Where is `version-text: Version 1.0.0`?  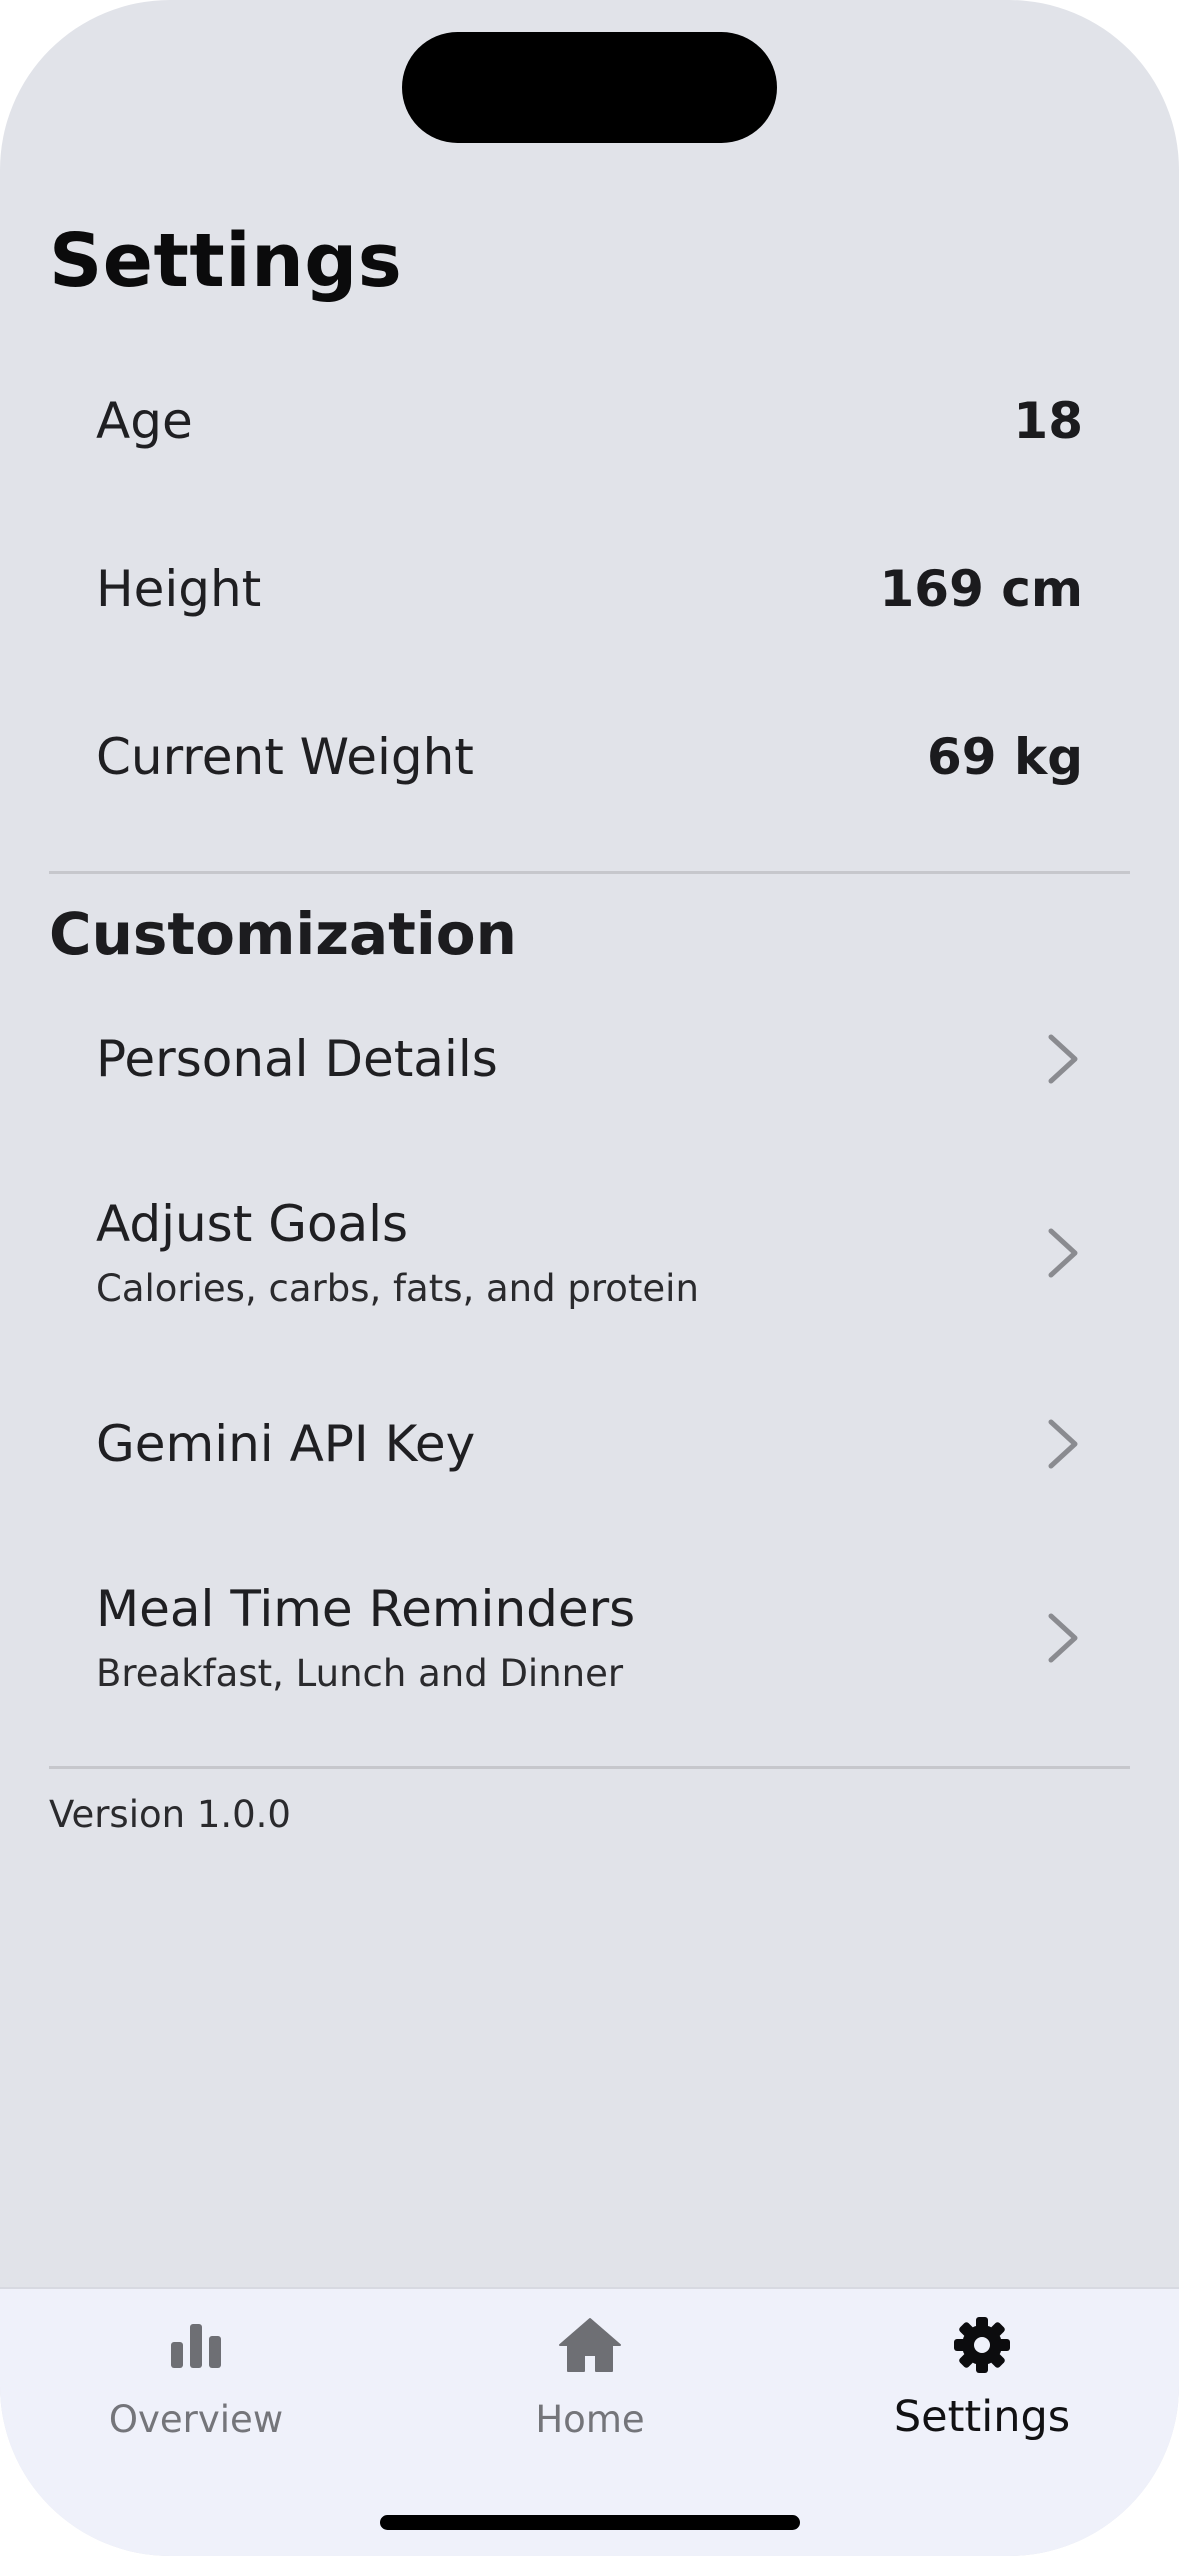 version-text: Version 1.0.0 is located at coordinates (170, 1814).